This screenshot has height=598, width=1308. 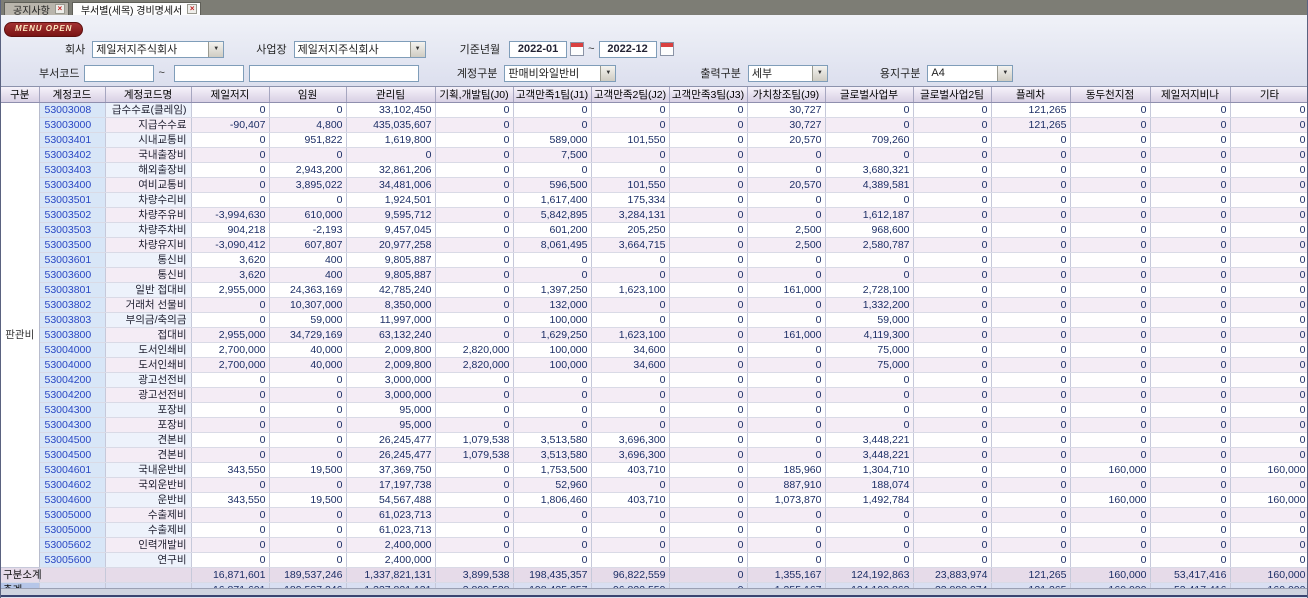 I want to click on account-code-cell: 53004602, so click(x=72, y=485).